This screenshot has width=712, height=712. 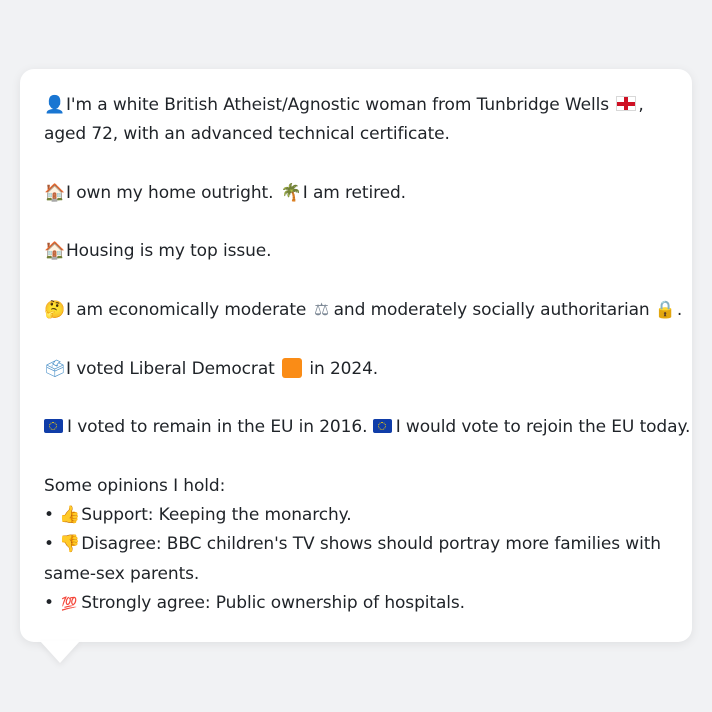 What do you see at coordinates (55, 310) in the screenshot?
I see `thinking-face-icon: 🤔` at bounding box center [55, 310].